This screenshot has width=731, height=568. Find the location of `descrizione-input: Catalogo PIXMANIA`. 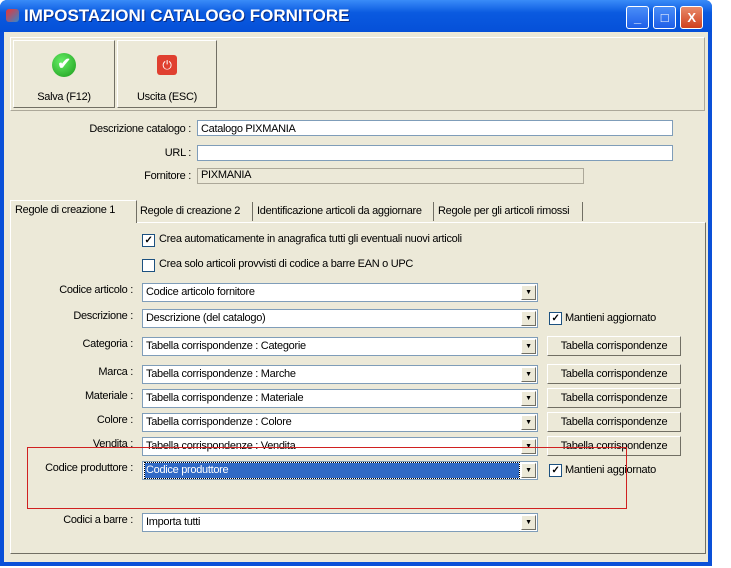

descrizione-input: Catalogo PIXMANIA is located at coordinates (435, 128).